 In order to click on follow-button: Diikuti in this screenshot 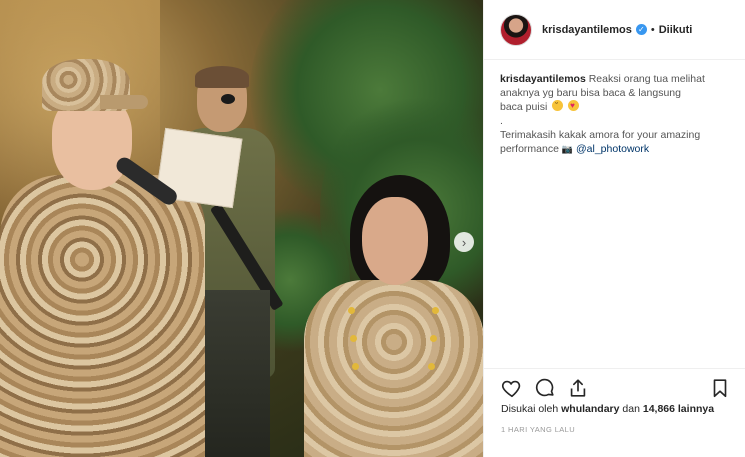, I will do `click(676, 30)`.